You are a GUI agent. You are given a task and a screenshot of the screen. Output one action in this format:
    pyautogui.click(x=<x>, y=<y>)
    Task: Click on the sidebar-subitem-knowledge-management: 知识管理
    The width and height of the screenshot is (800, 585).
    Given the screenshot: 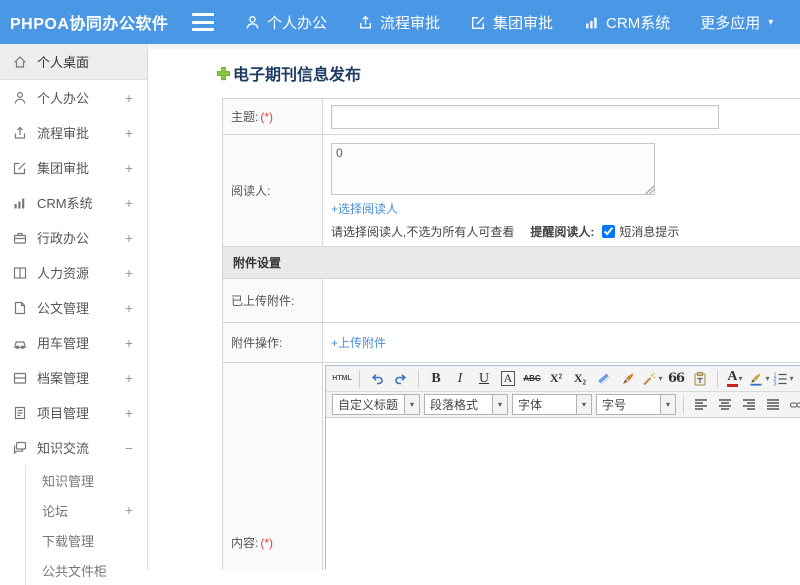 What is the action you would take?
    pyautogui.click(x=86, y=480)
    